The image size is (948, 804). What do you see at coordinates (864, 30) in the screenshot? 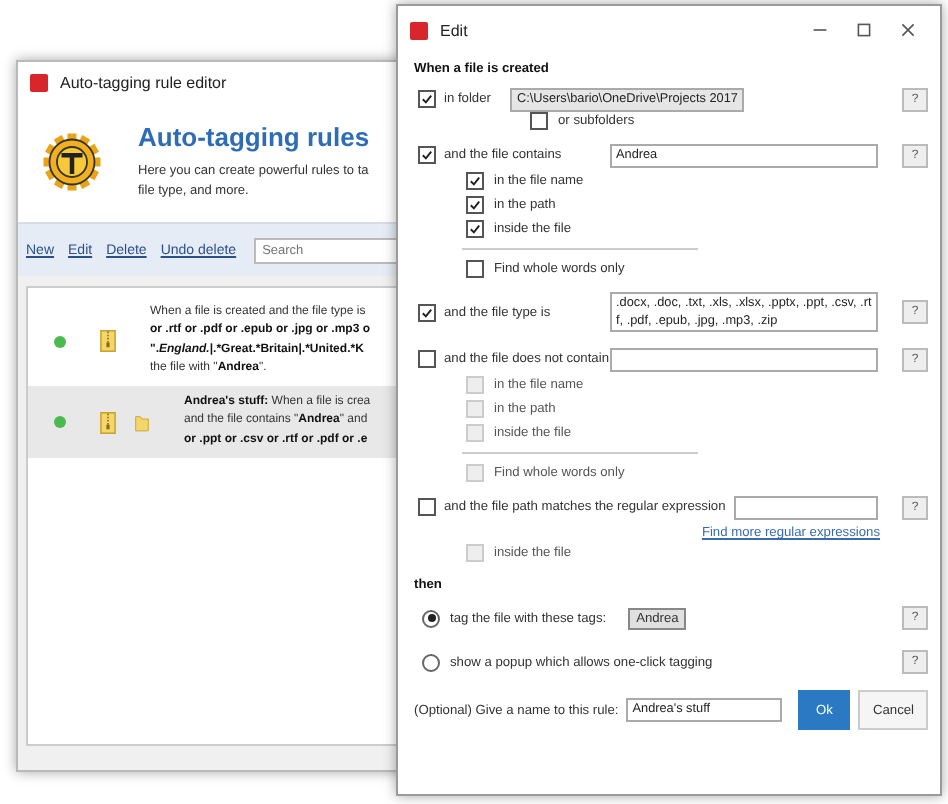
I see `maximize-icon` at bounding box center [864, 30].